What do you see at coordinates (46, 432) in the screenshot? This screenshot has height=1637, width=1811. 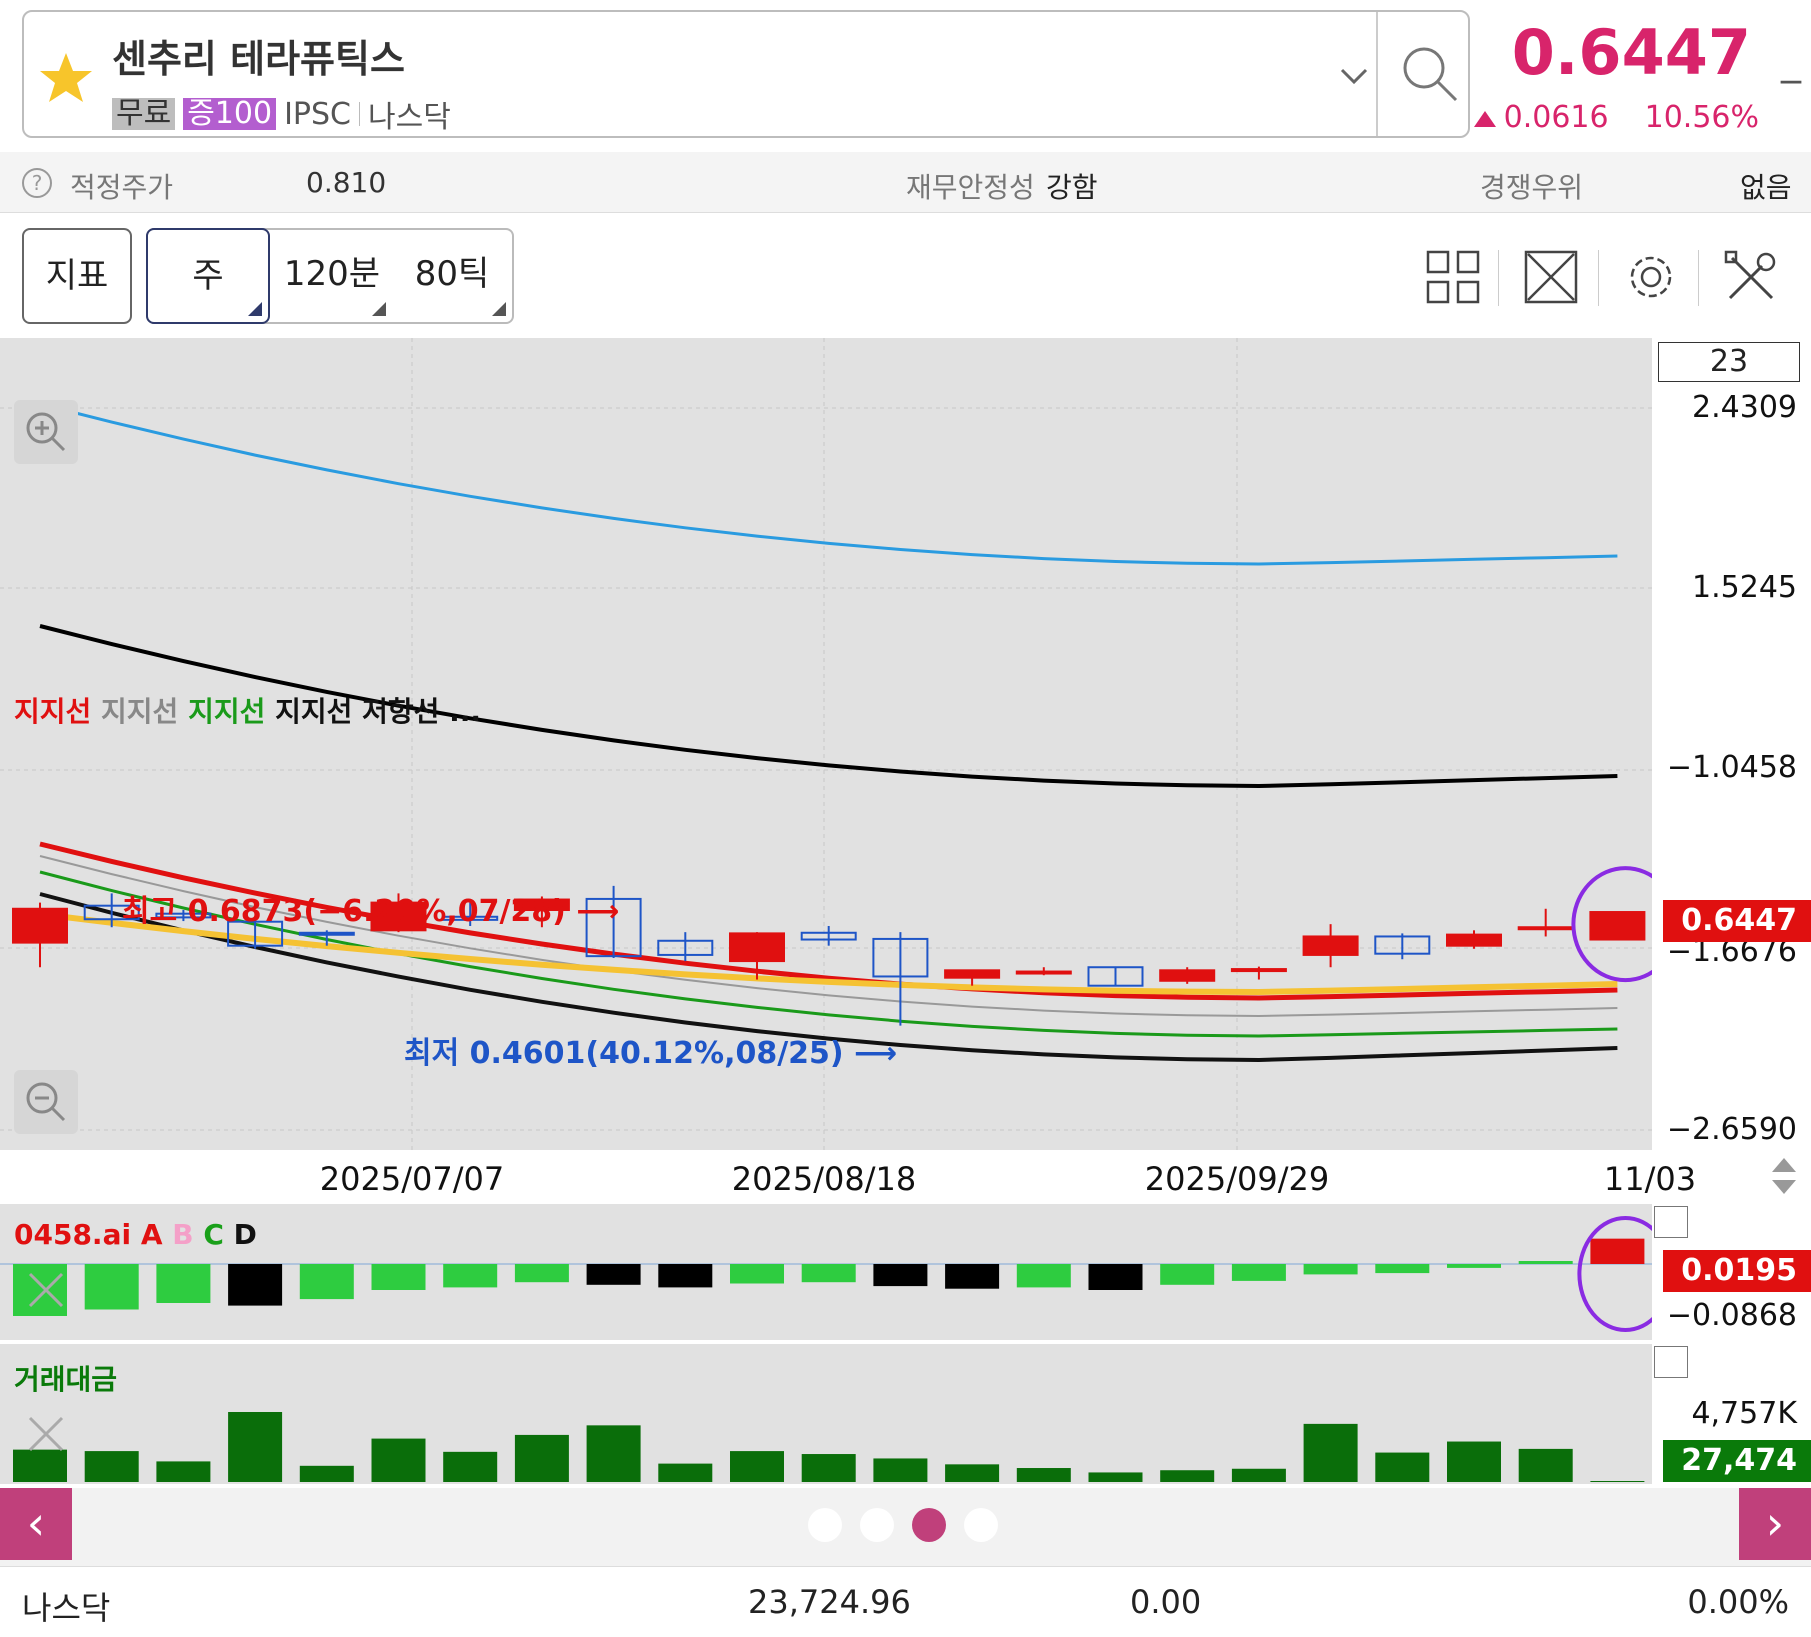 I see `zoom-in-icon` at bounding box center [46, 432].